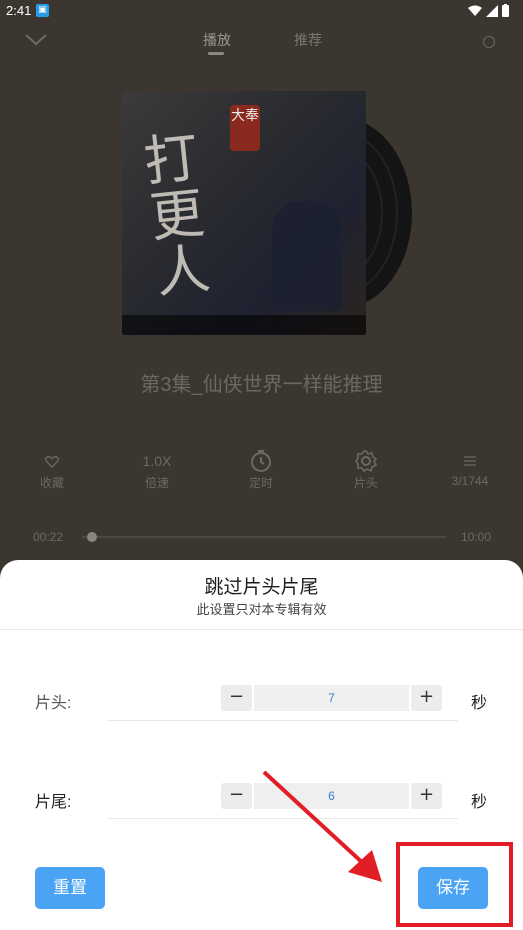  Describe the element at coordinates (36, 40) in the screenshot. I see `chevron-down-icon` at that location.